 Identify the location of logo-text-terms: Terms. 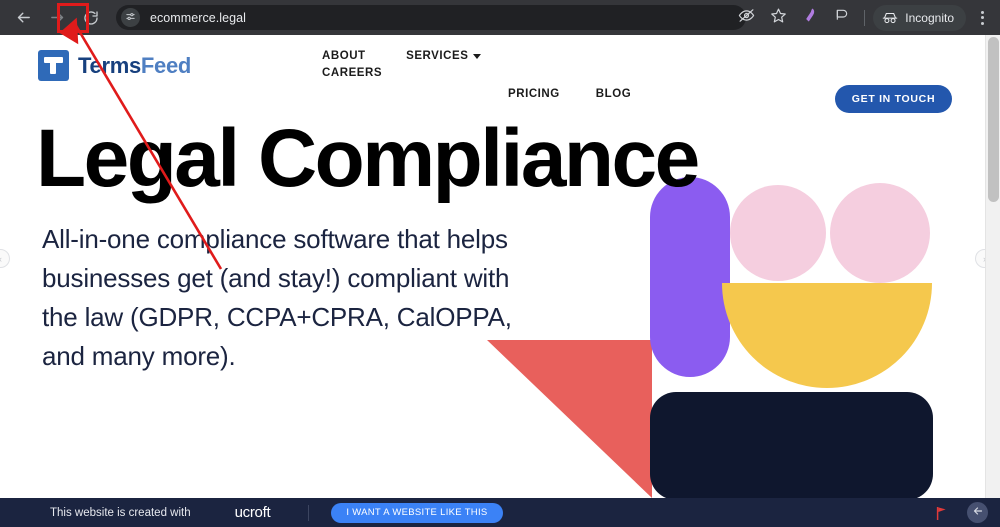
(109, 65).